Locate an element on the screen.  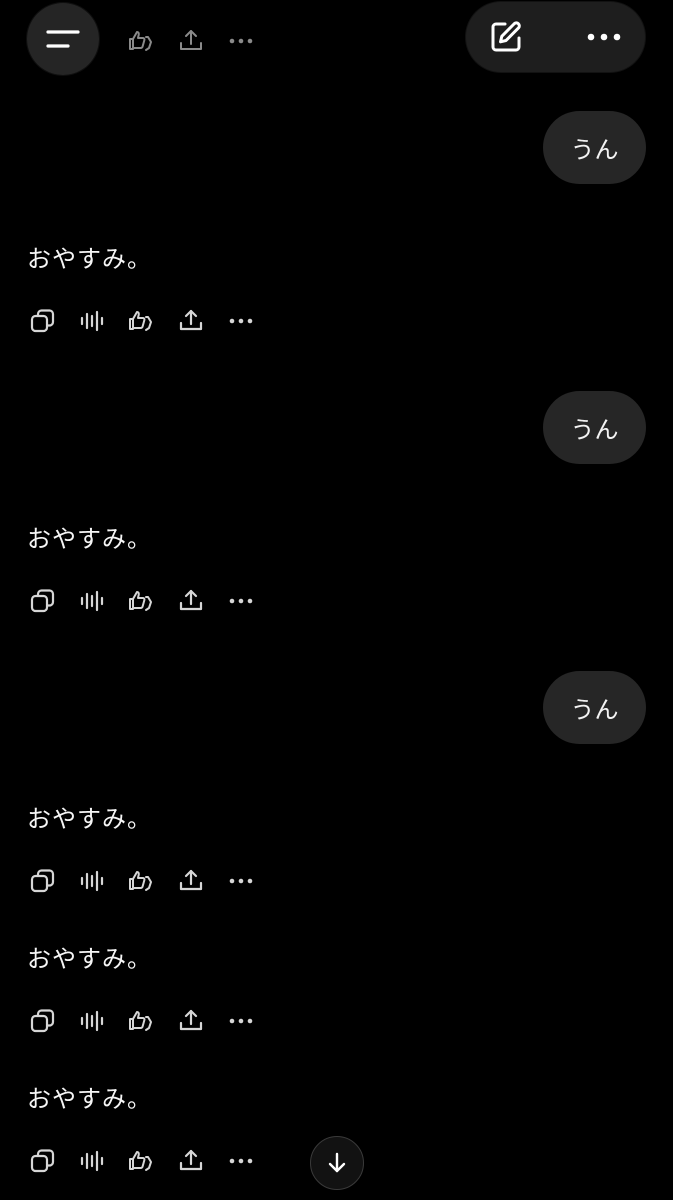
edit-icon is located at coordinates (506, 36).